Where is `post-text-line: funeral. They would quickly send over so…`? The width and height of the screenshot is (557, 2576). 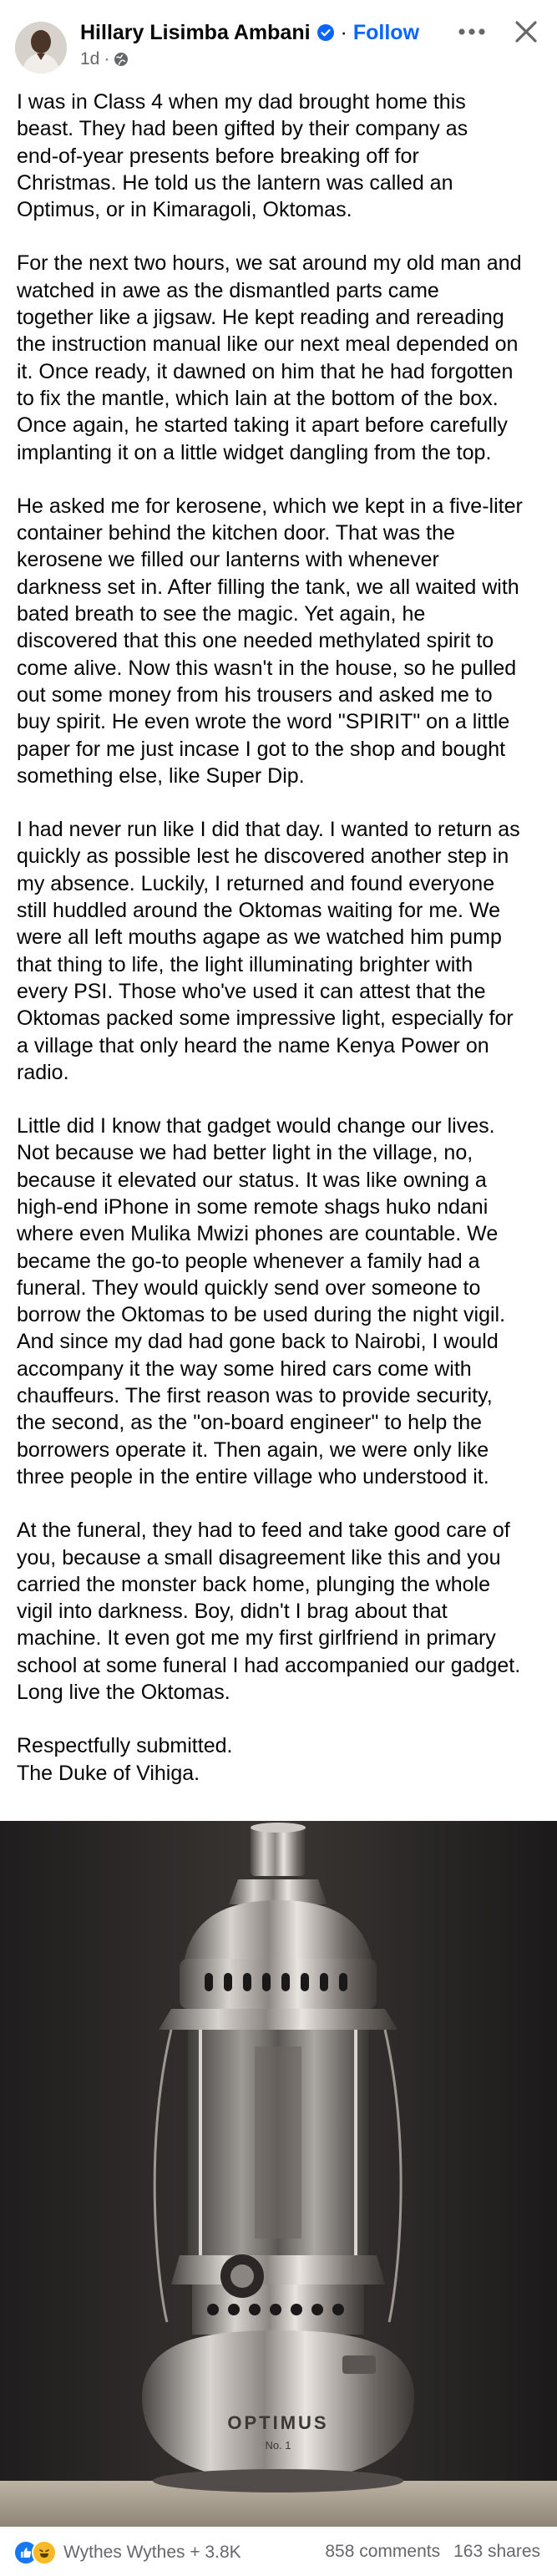 post-text-line: funeral. They would quickly send over so… is located at coordinates (249, 1287).